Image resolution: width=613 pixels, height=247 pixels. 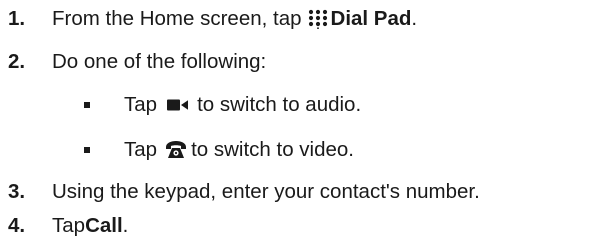 What do you see at coordinates (159, 61) in the screenshot?
I see `step-text: Do one of the following:` at bounding box center [159, 61].